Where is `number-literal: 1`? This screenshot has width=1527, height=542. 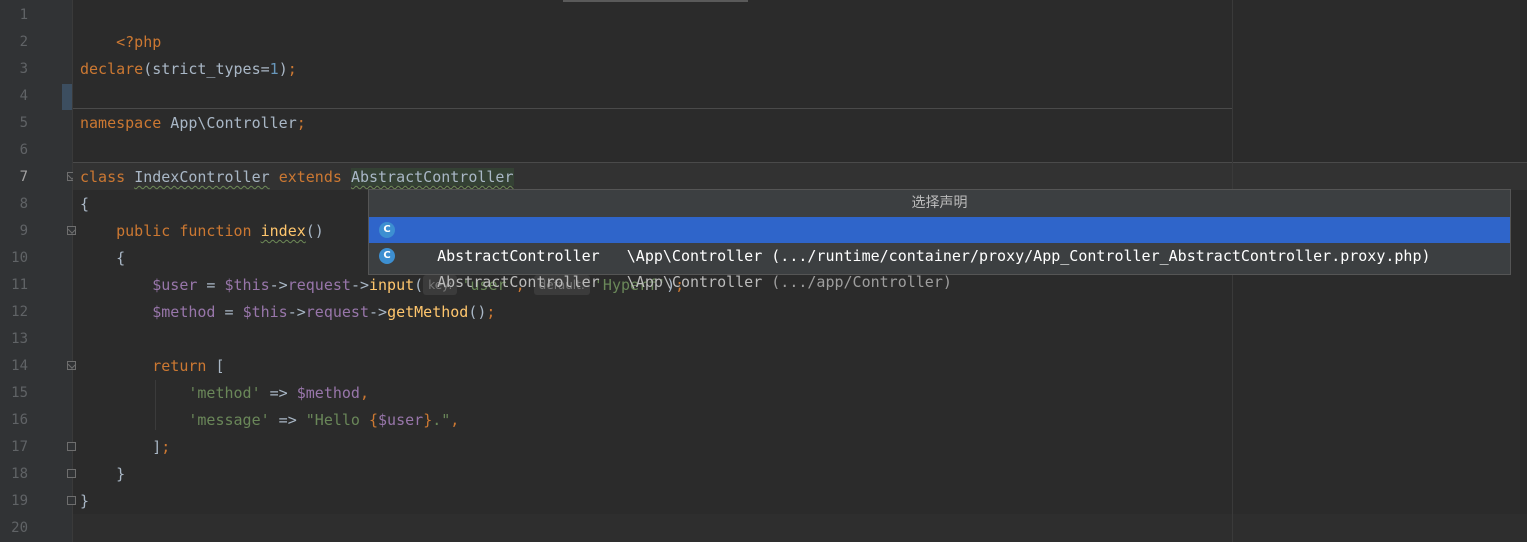 number-literal: 1 is located at coordinates (274, 69).